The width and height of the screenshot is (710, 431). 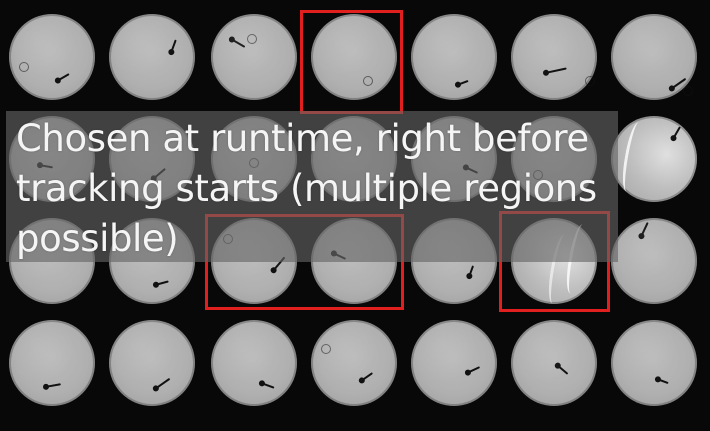 I want to click on well-r4-c5, so click(x=454, y=363).